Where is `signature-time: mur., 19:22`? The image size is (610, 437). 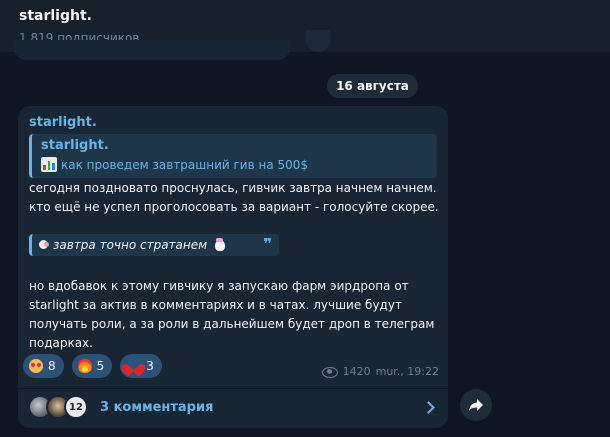 signature-time: mur., 19:22 is located at coordinates (407, 371).